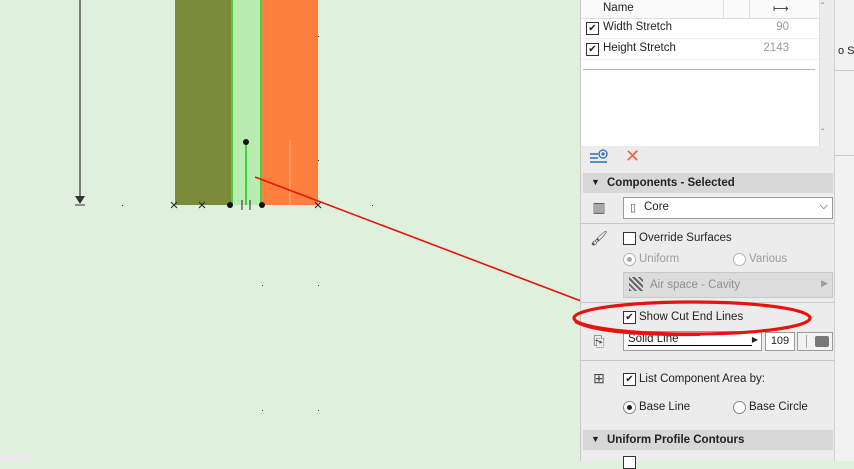 The image size is (854, 469). I want to click on list-component-area-label: List Component Area by:, so click(702, 379).